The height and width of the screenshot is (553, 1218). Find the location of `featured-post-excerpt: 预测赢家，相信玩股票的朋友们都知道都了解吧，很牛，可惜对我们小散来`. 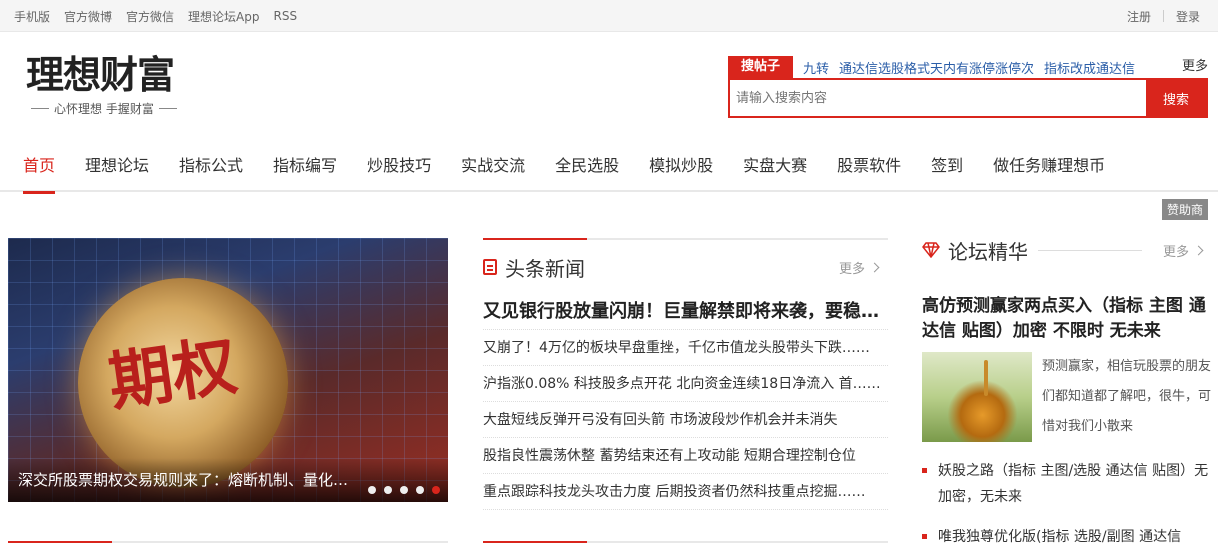

featured-post-excerpt: 预测赢家，相信玩股票的朋友们都知道都了解吧，很牛，可惜对我们小散来 is located at coordinates (1127, 396).